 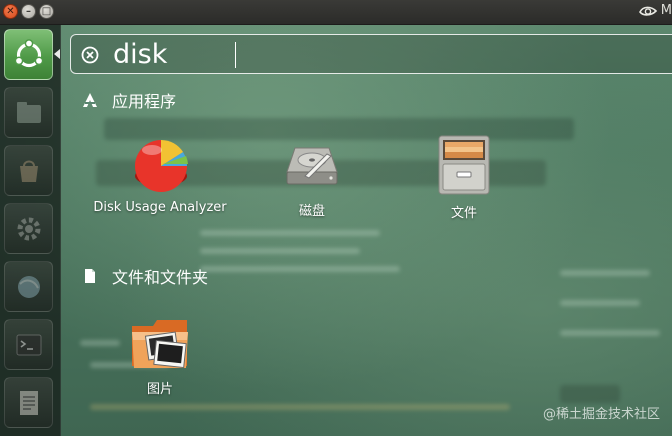 I want to click on terminal-icon, so click(x=28, y=344).